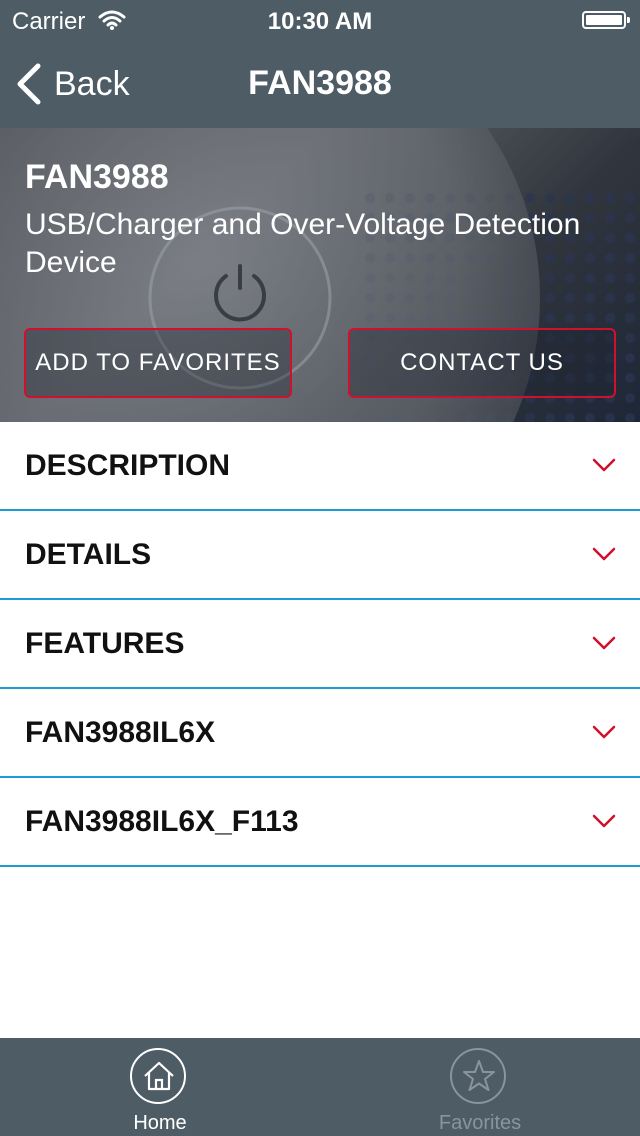 The height and width of the screenshot is (1136, 640). I want to click on section-label: FAN3988IL6X, so click(120, 732).